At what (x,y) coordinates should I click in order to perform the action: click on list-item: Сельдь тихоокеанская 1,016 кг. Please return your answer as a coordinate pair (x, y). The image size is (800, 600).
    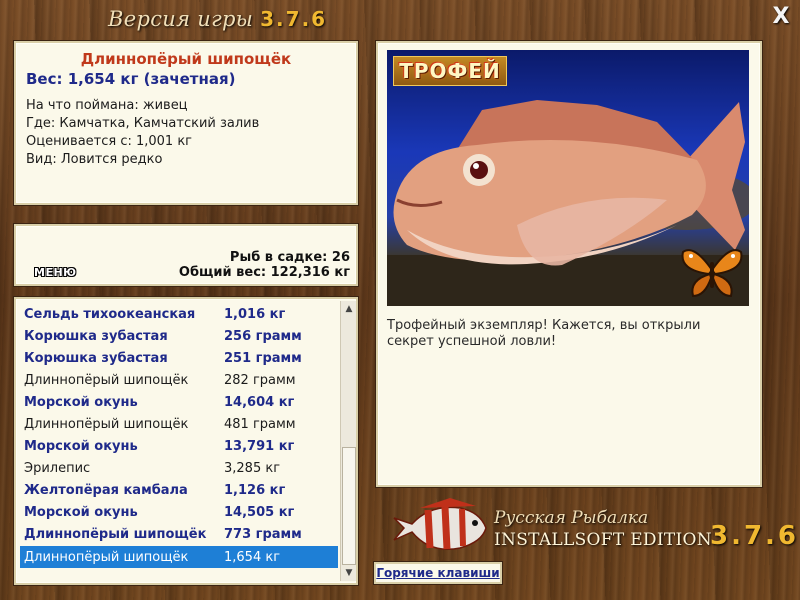
    Looking at the image, I should click on (179, 314).